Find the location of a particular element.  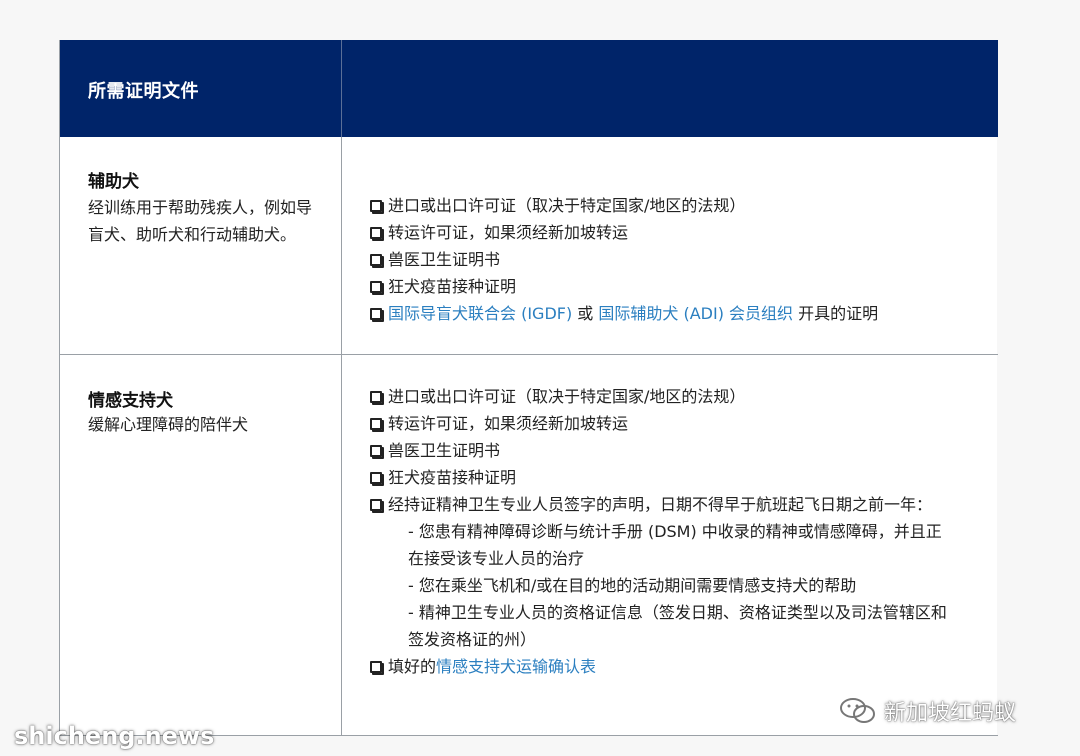

column-divider is located at coordinates (341, 436).